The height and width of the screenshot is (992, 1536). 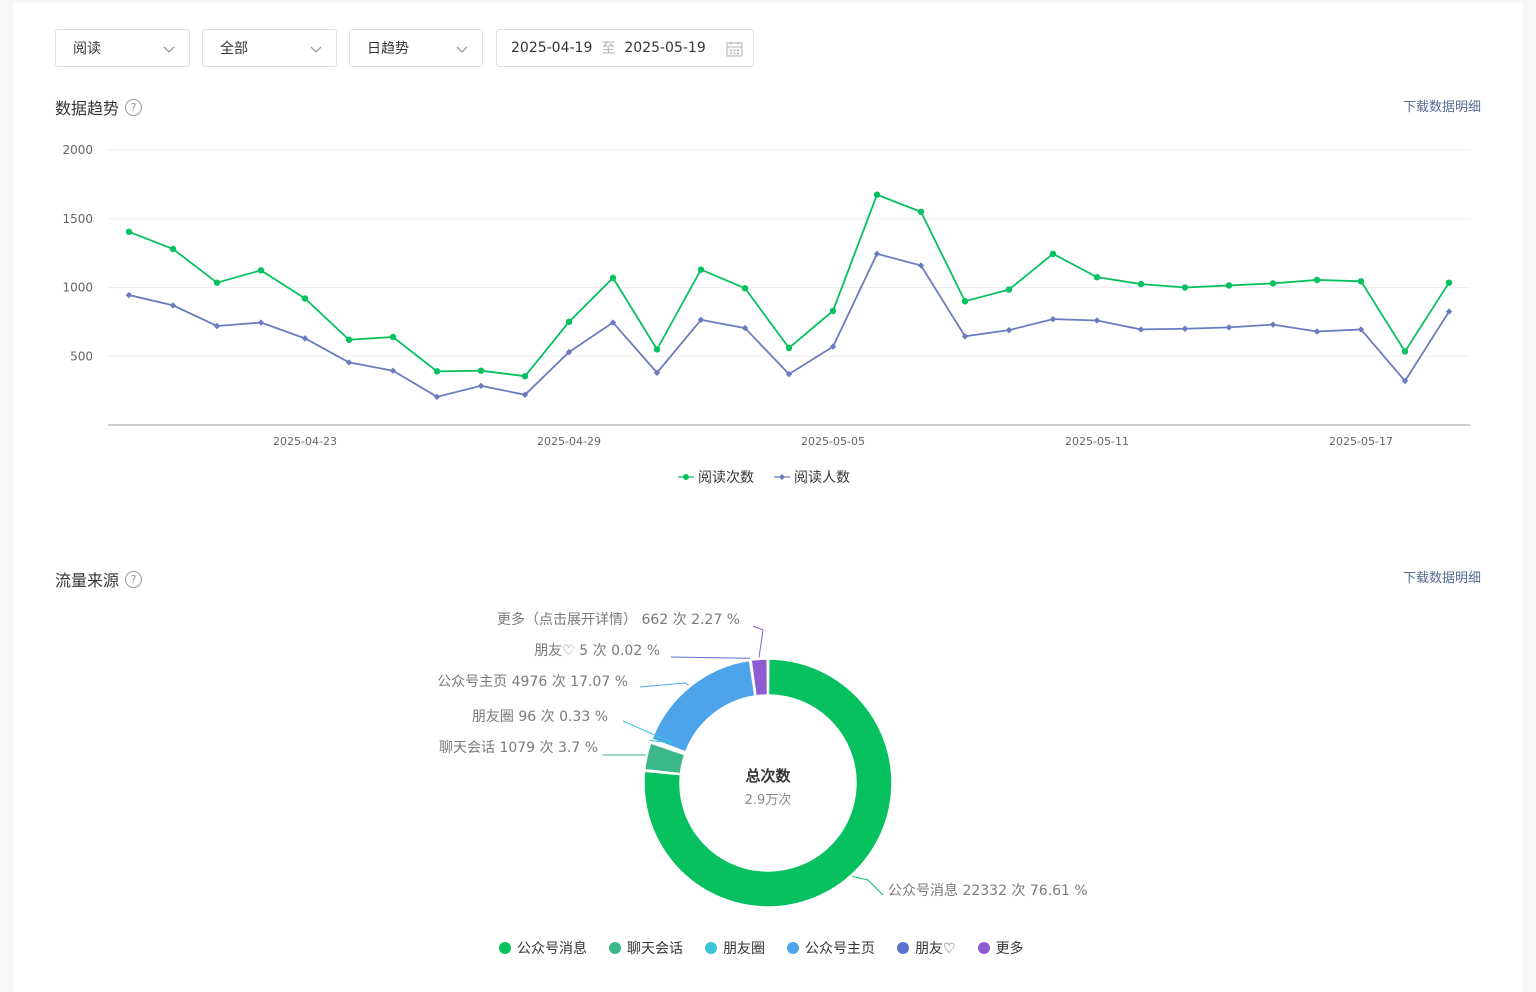 I want to click on x-tick-label: 2025-05-11, so click(x=1097, y=441).